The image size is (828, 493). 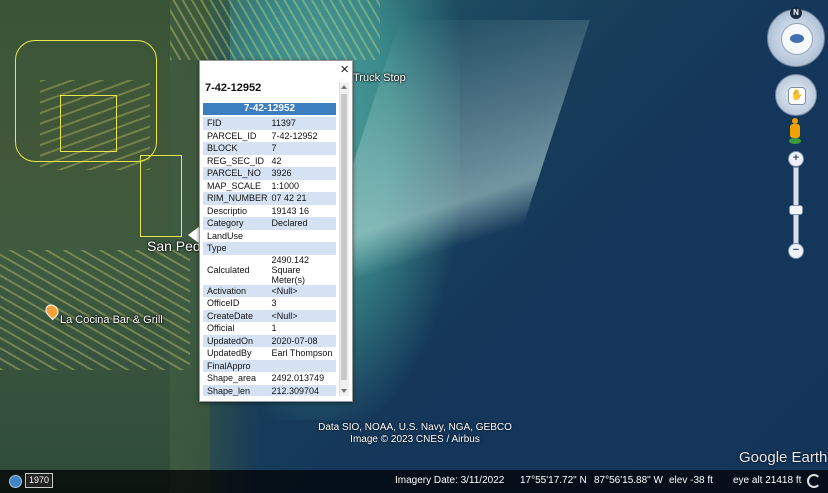 What do you see at coordinates (344, 69) in the screenshot?
I see `close-icon: ×` at bounding box center [344, 69].